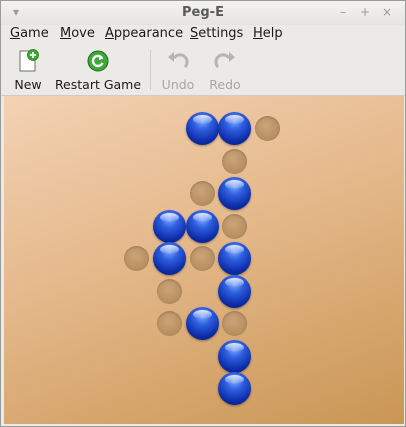 The width and height of the screenshot is (406, 427). What do you see at coordinates (225, 71) in the screenshot?
I see `redo-button: Redo` at bounding box center [225, 71].